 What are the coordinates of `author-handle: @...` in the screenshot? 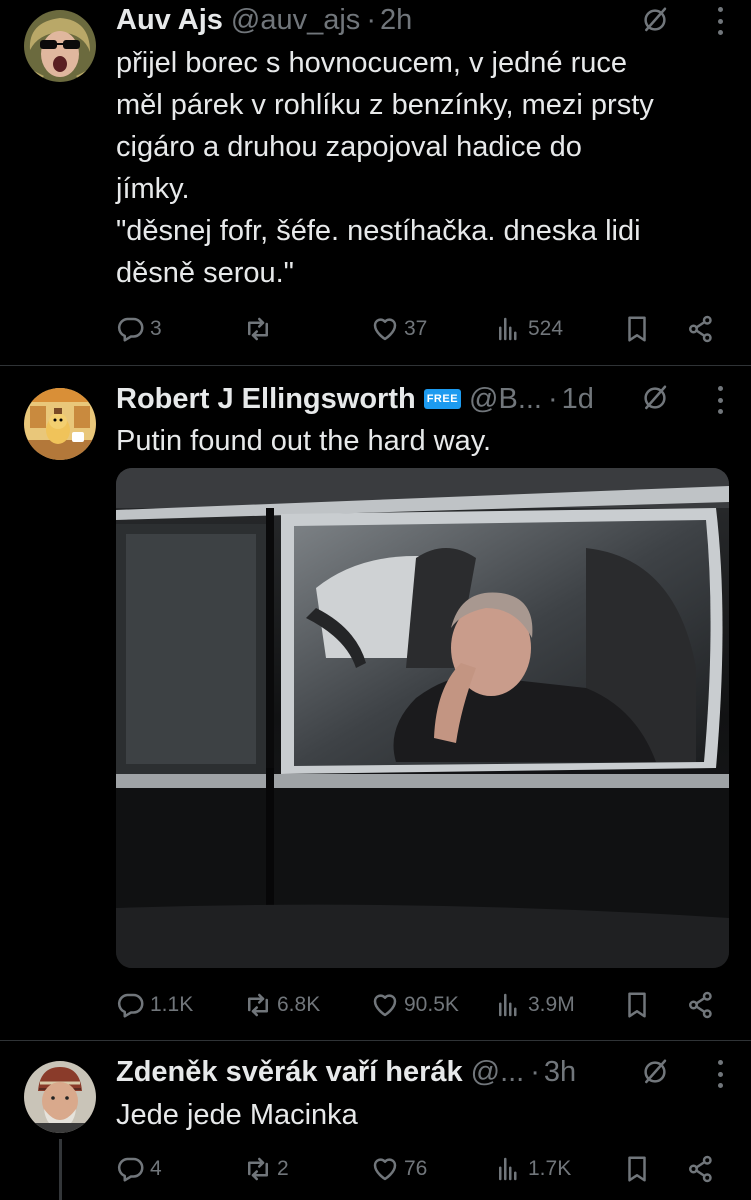 It's located at (498, 1072).